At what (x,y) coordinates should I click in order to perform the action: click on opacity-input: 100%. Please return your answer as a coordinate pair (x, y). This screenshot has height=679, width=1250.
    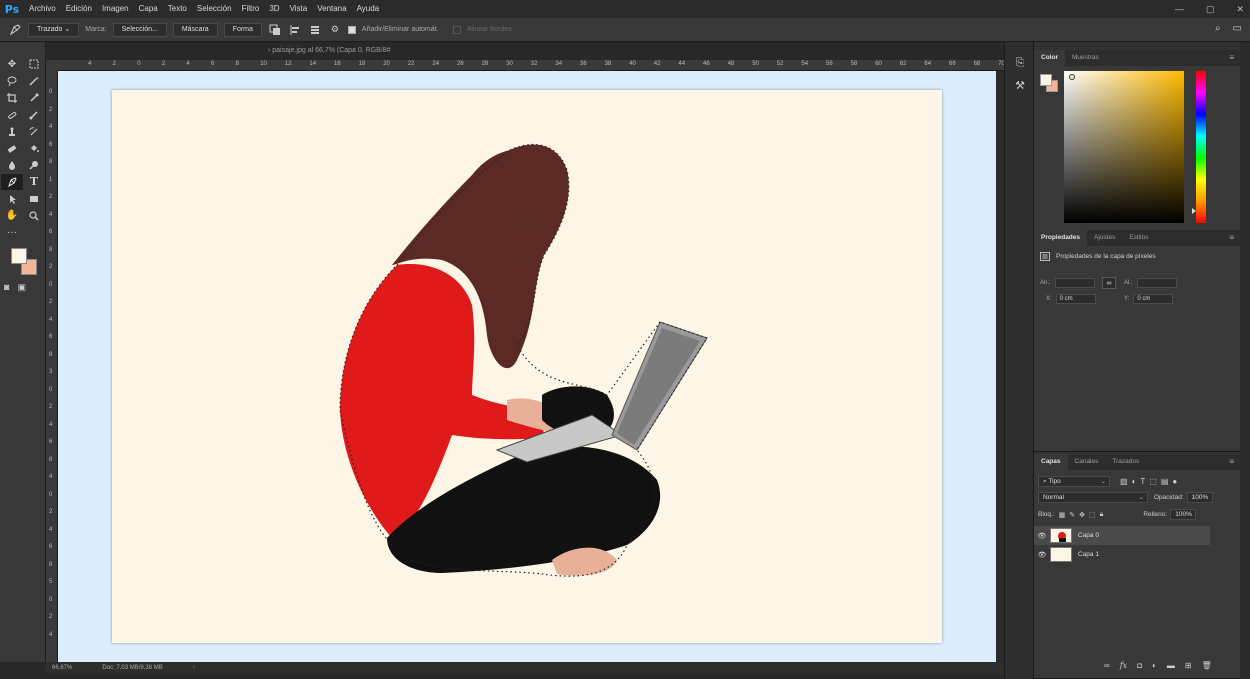
    Looking at the image, I should click on (1199, 497).